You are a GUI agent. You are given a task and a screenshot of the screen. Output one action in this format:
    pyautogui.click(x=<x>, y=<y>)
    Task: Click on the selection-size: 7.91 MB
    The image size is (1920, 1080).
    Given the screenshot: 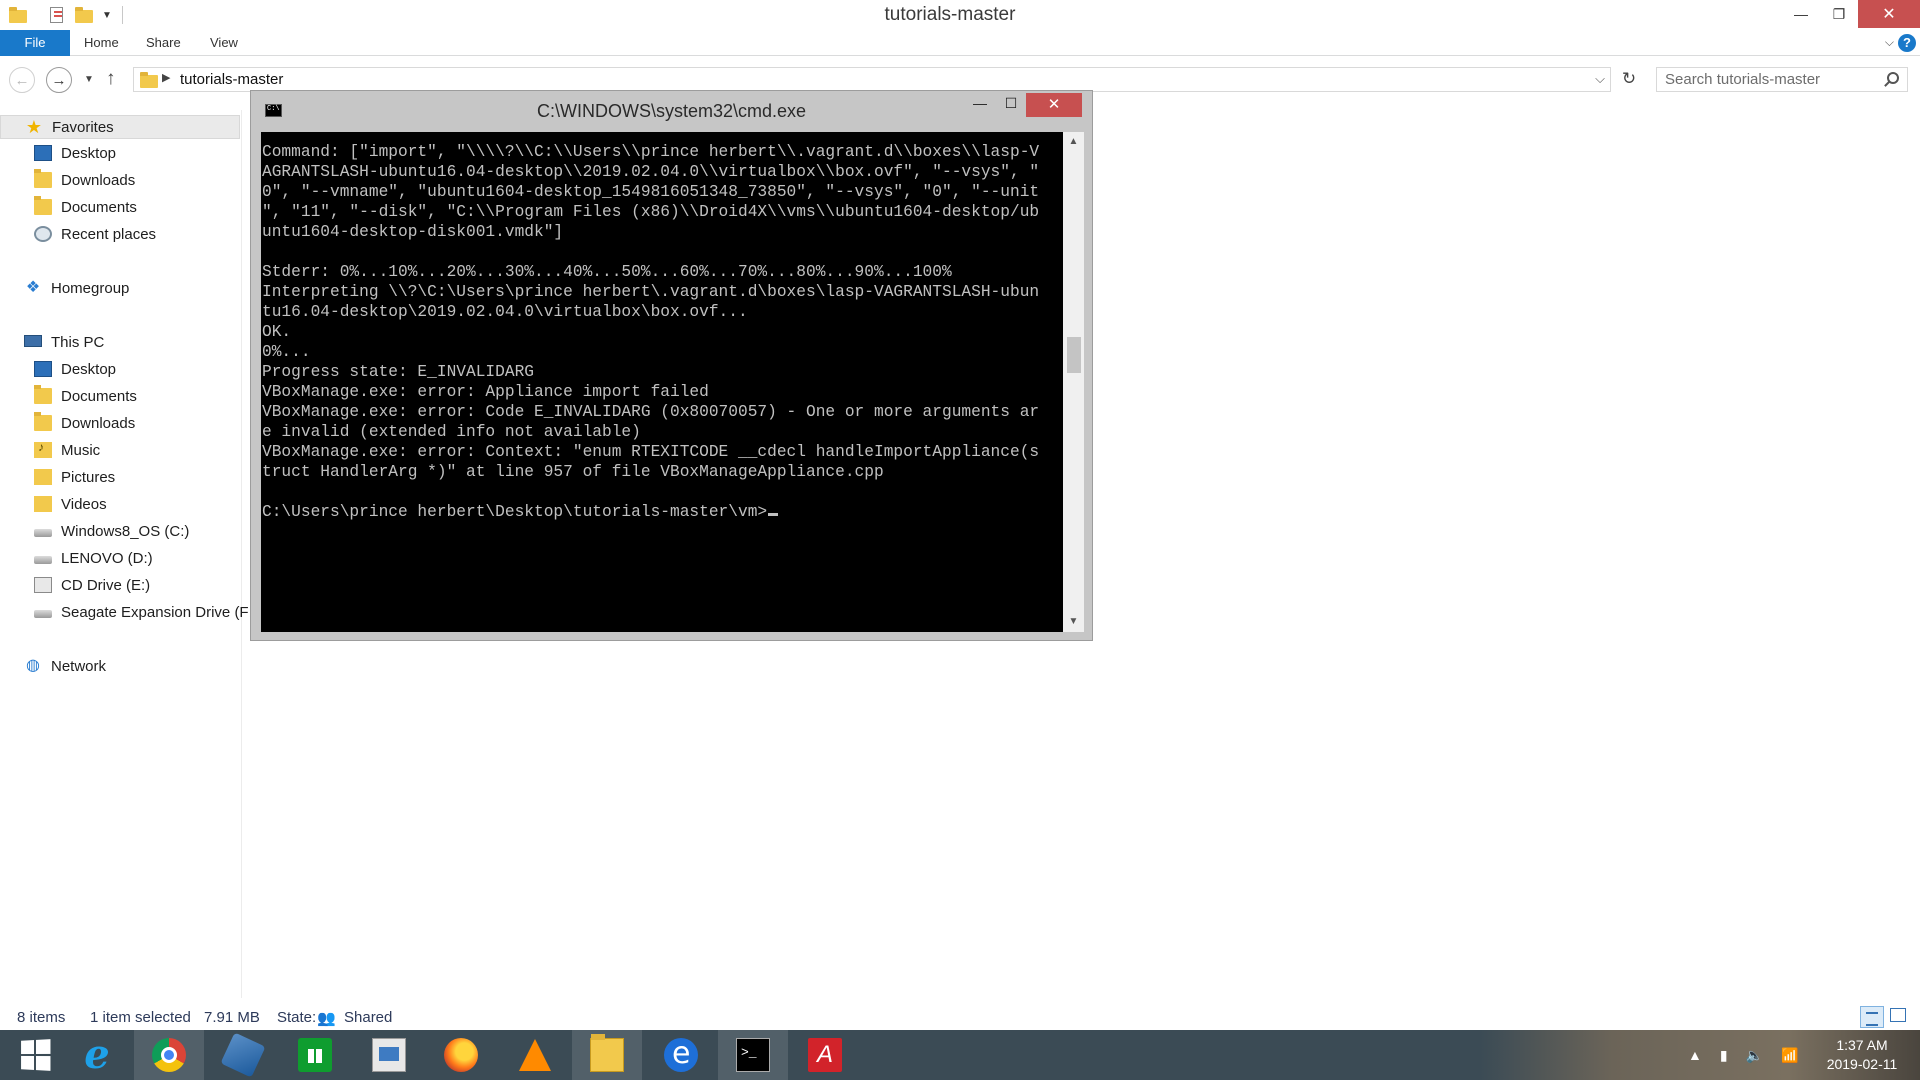 What is the action you would take?
    pyautogui.click(x=232, y=1017)
    